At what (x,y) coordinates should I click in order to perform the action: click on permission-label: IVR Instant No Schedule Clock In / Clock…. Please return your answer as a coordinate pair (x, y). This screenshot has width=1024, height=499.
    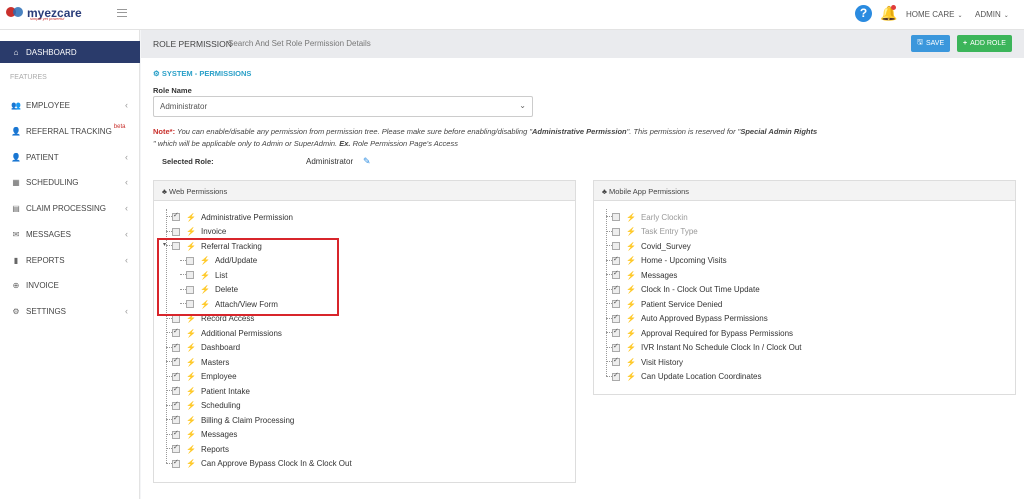
    Looking at the image, I should click on (721, 347).